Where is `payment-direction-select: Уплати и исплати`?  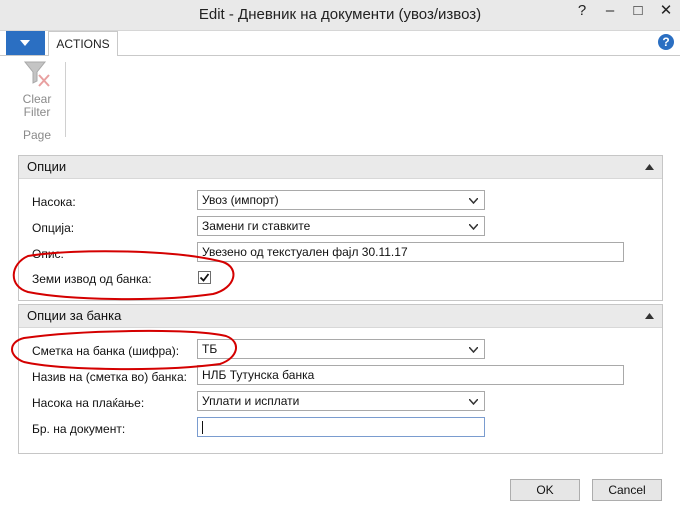 payment-direction-select: Уплати и исплати is located at coordinates (341, 401).